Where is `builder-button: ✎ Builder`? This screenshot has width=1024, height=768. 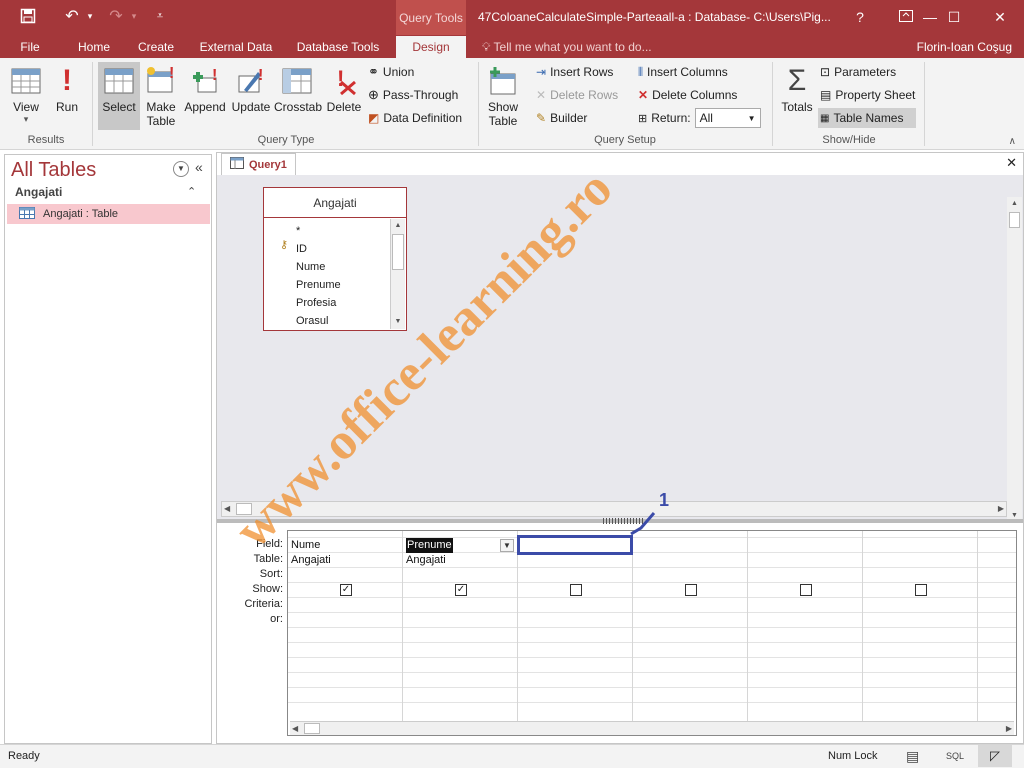 builder-button: ✎ Builder is located at coordinates (577, 118).